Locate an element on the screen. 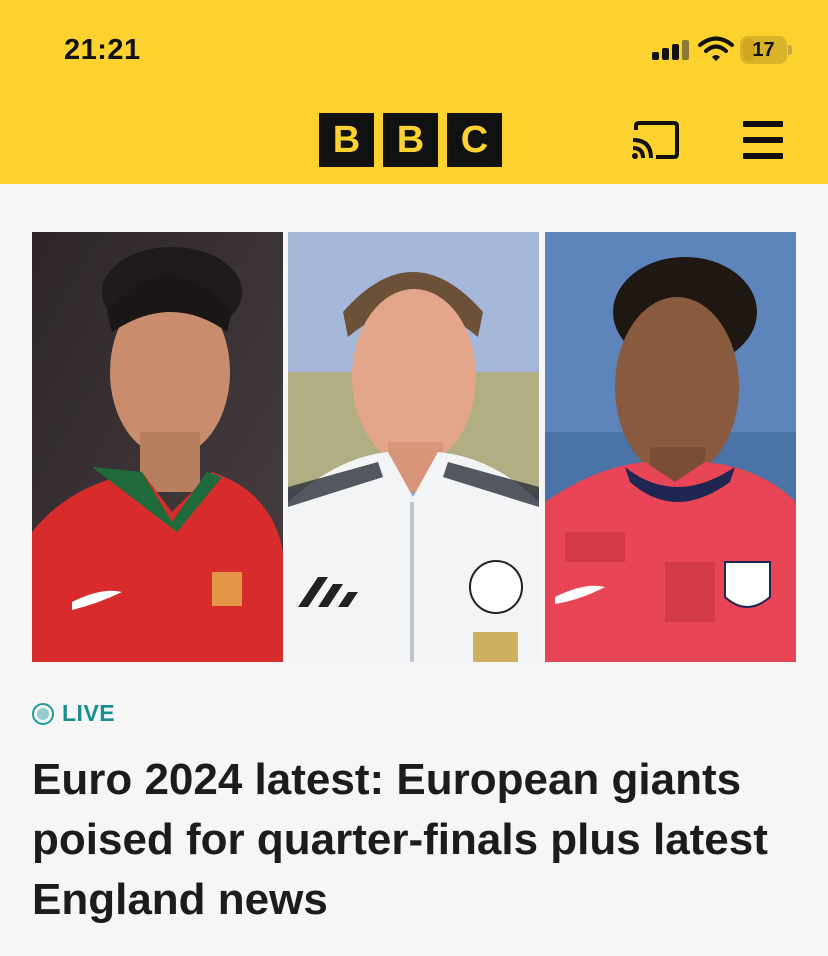 The width and height of the screenshot is (828, 956). live-indicator-icon is located at coordinates (43, 713).